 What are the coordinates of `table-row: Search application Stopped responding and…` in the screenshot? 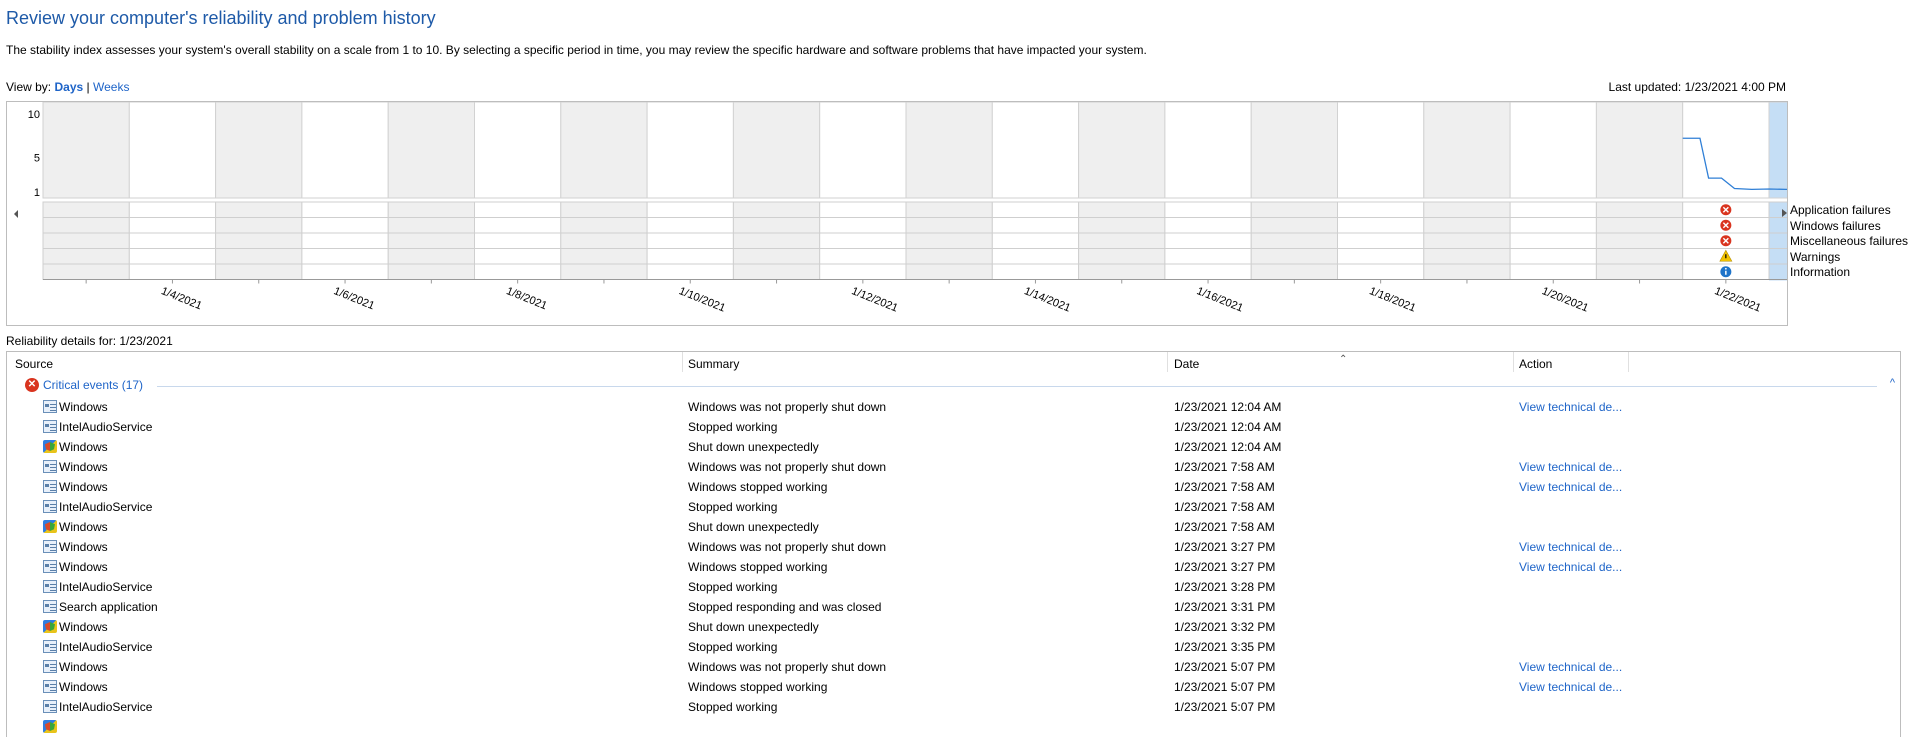 It's located at (953, 607).